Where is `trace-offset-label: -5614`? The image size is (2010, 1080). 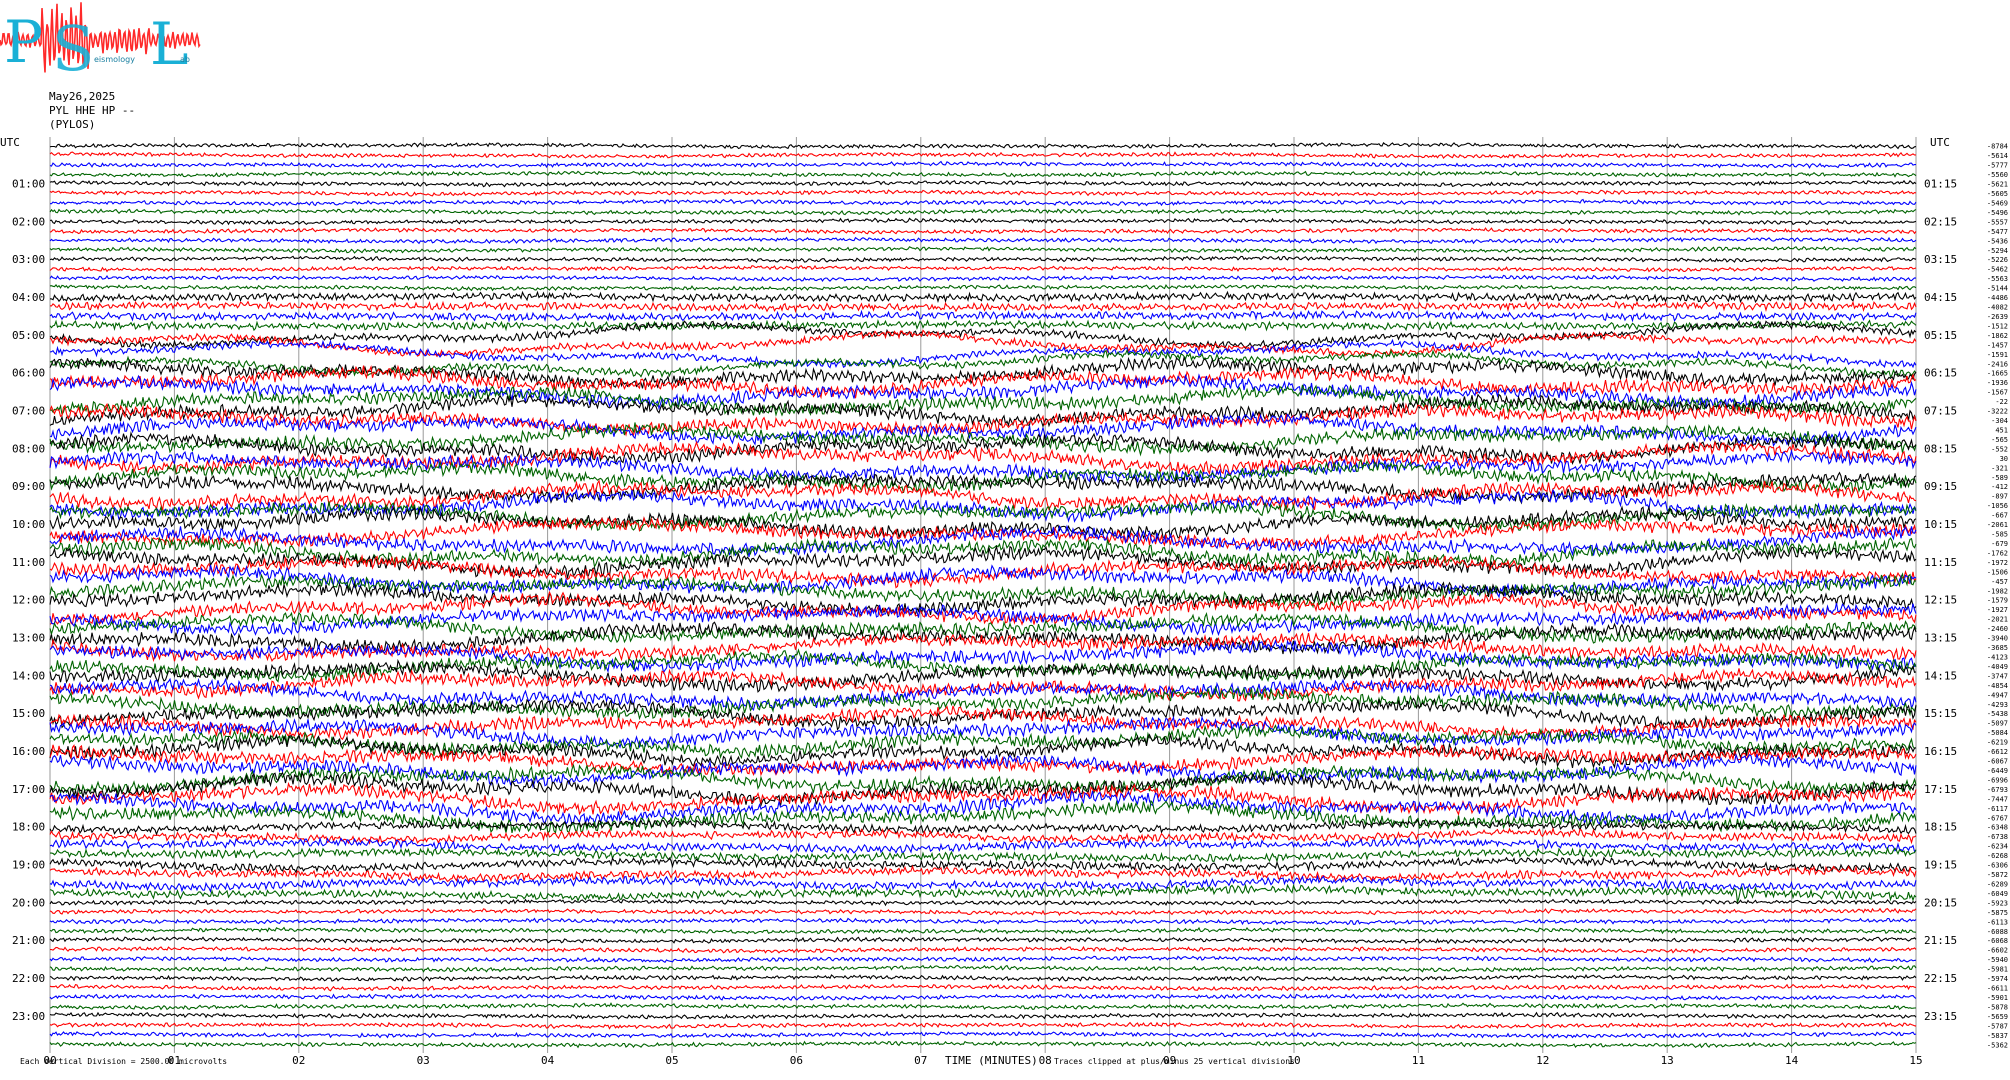 trace-offset-label: -5614 is located at coordinates (1997, 156).